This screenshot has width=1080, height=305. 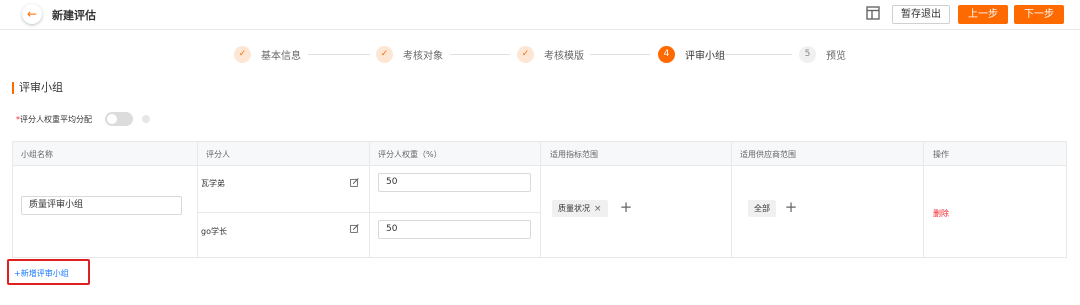 I want to click on delete-link: 删除, so click(x=941, y=213).